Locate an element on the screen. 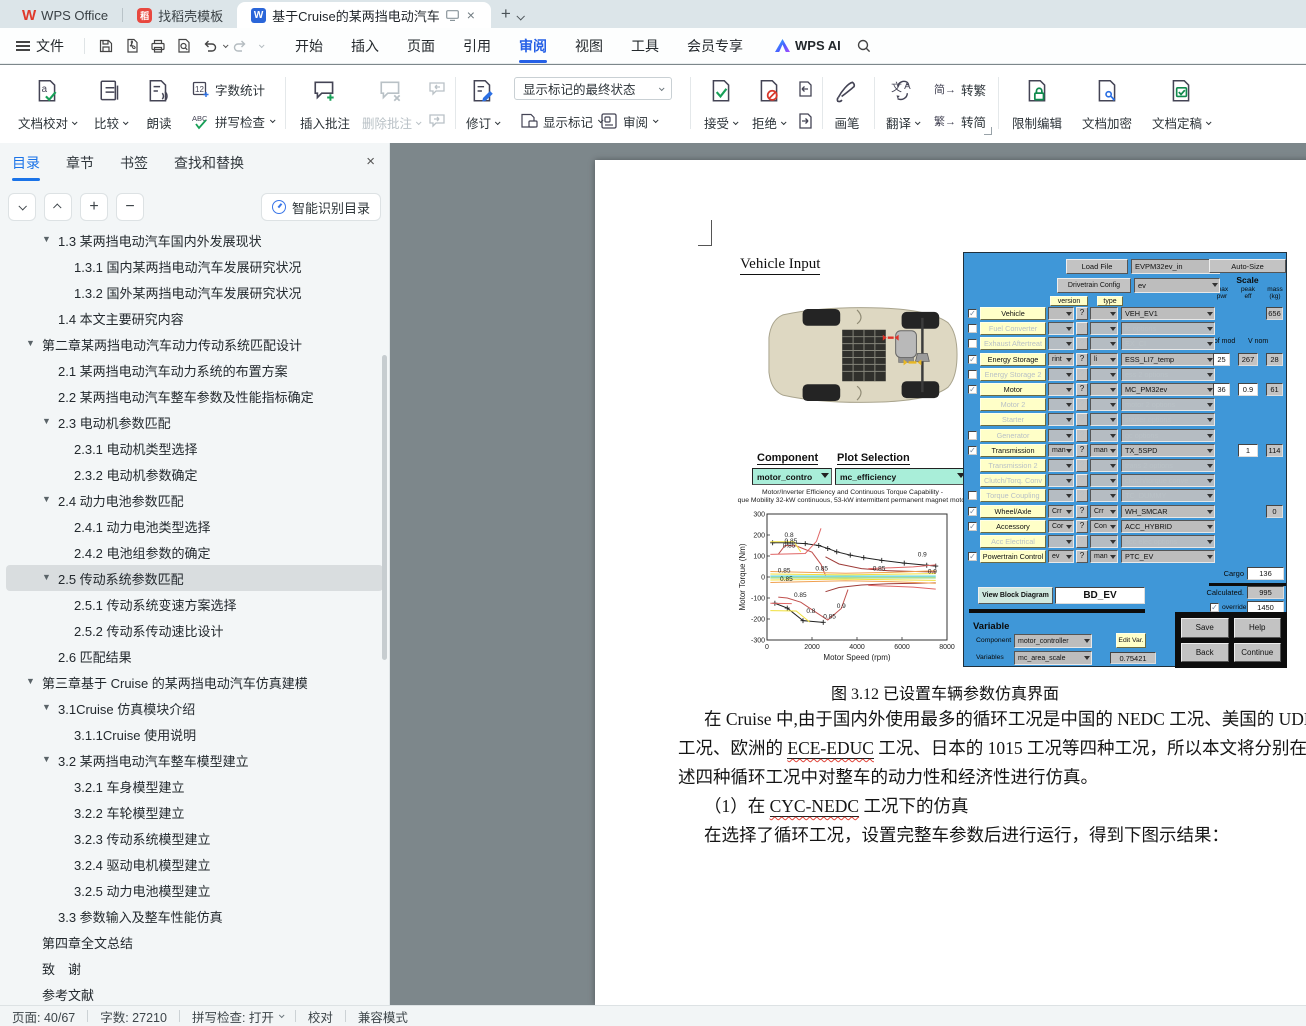 Image resolution: width=1306 pixels, height=1026 pixels. component-label-button: Starter is located at coordinates (1013, 420).